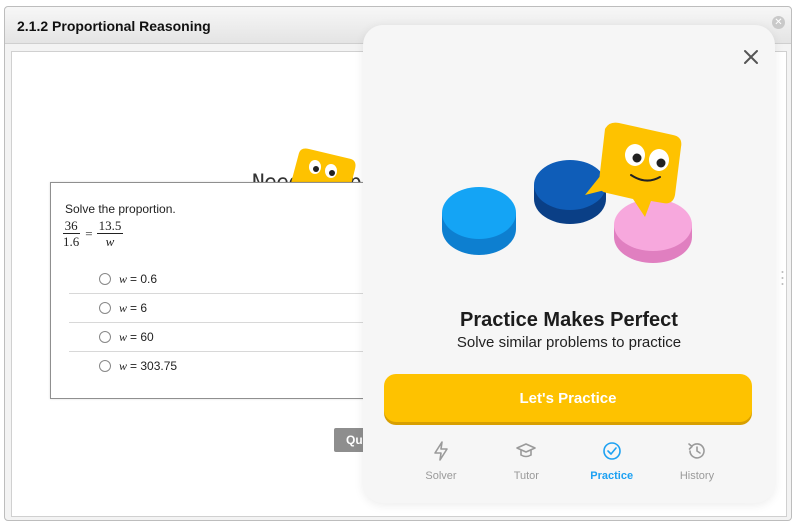 The image size is (798, 523). I want to click on panel-subtitle: Solve similar problems to practice, so click(569, 342).